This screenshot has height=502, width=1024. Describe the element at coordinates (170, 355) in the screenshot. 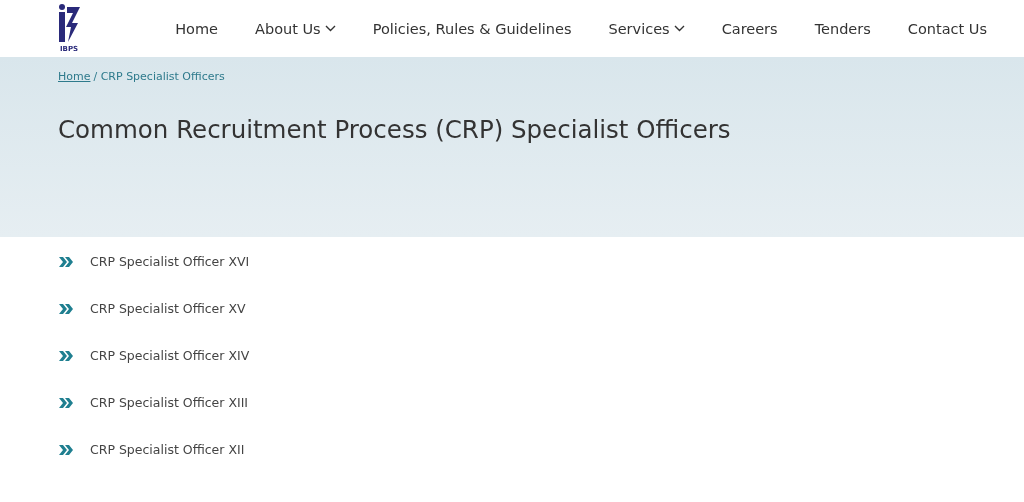

I see `officer-link: CRP Specialist Officer XIV` at that location.